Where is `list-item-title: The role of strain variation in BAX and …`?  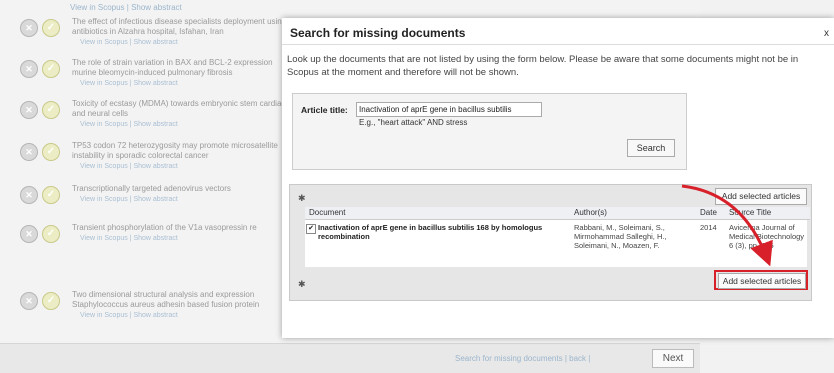 list-item-title: The role of strain variation in BAX and … is located at coordinates (184, 68).